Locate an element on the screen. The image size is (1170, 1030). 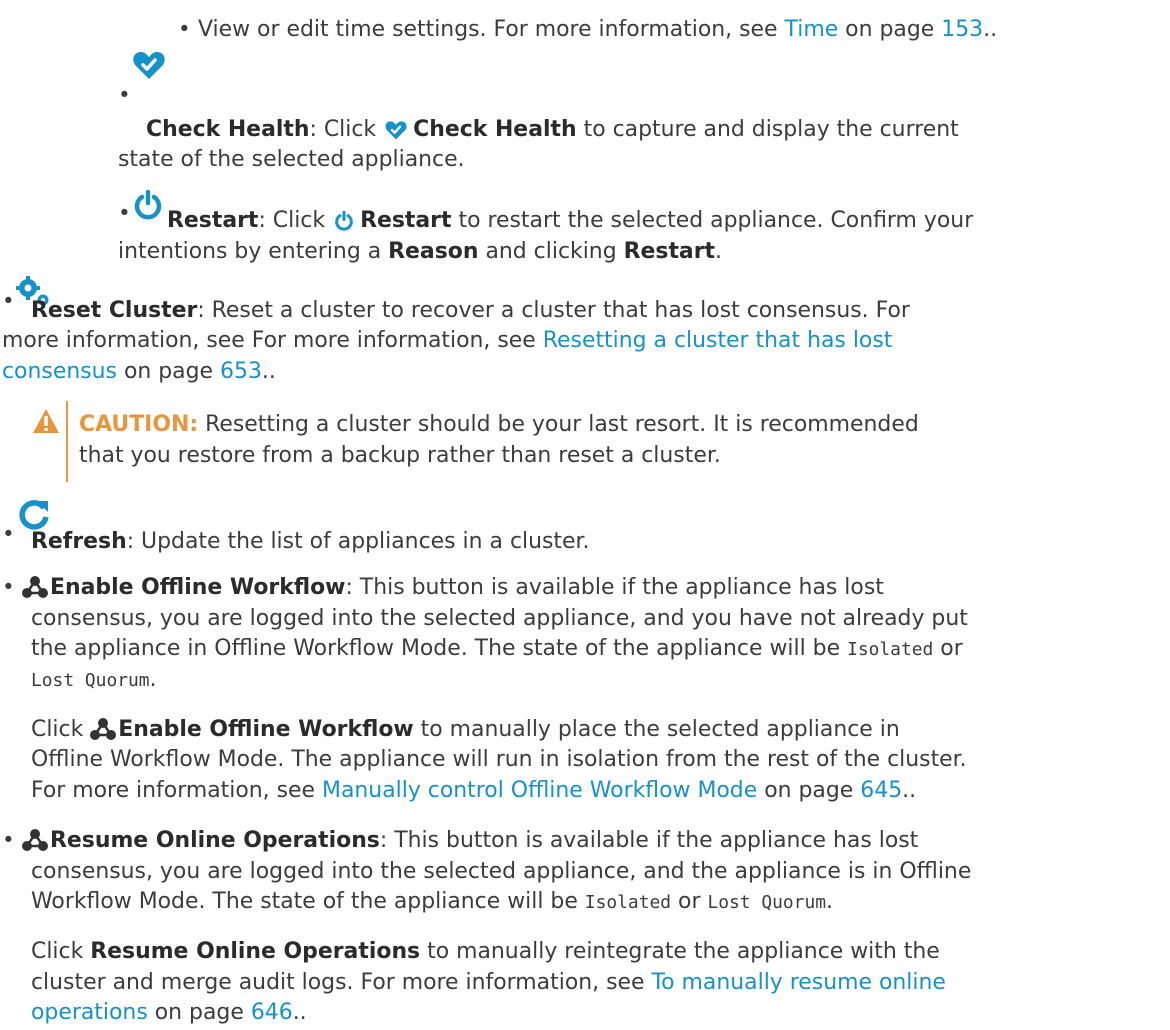
resume-online-title: Resume Online Operations is located at coordinates (215, 840).